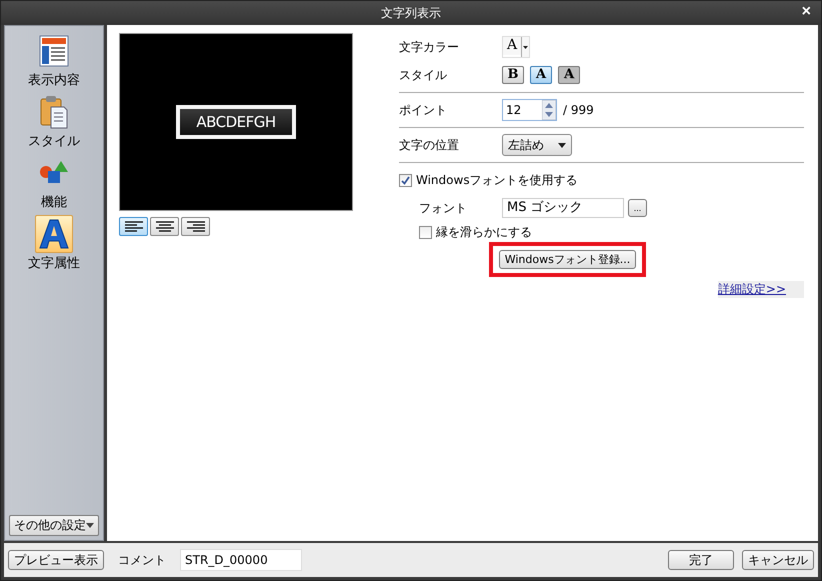 The image size is (822, 581). I want to click on sample-text: ABCDEFGH, so click(236, 122).